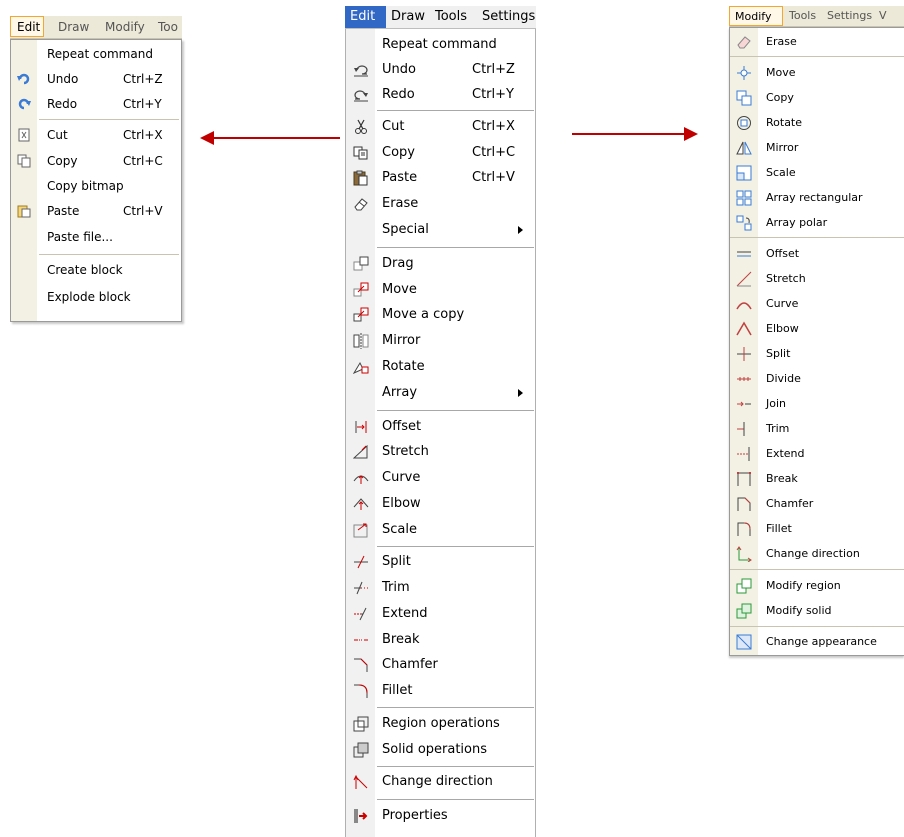 The height and width of the screenshot is (837, 904). Describe the element at coordinates (360, 153) in the screenshot. I see `copy-icon` at that location.